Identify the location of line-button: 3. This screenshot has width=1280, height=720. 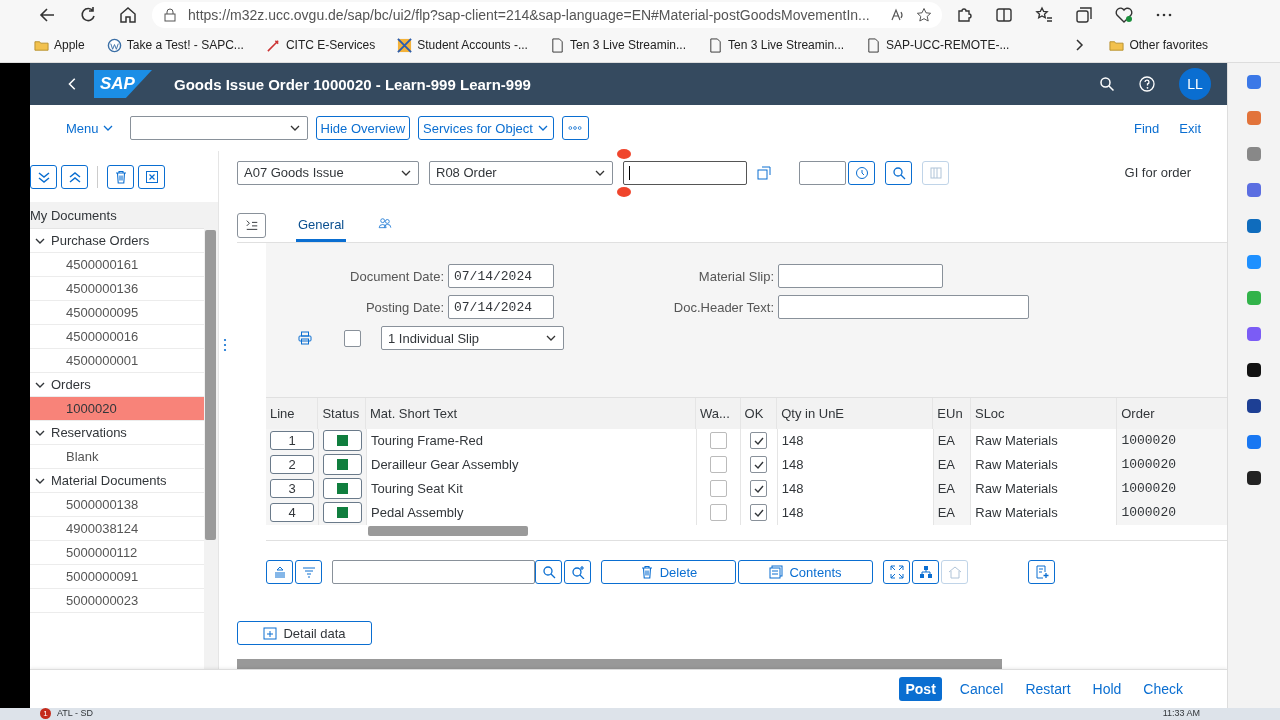
(292, 489).